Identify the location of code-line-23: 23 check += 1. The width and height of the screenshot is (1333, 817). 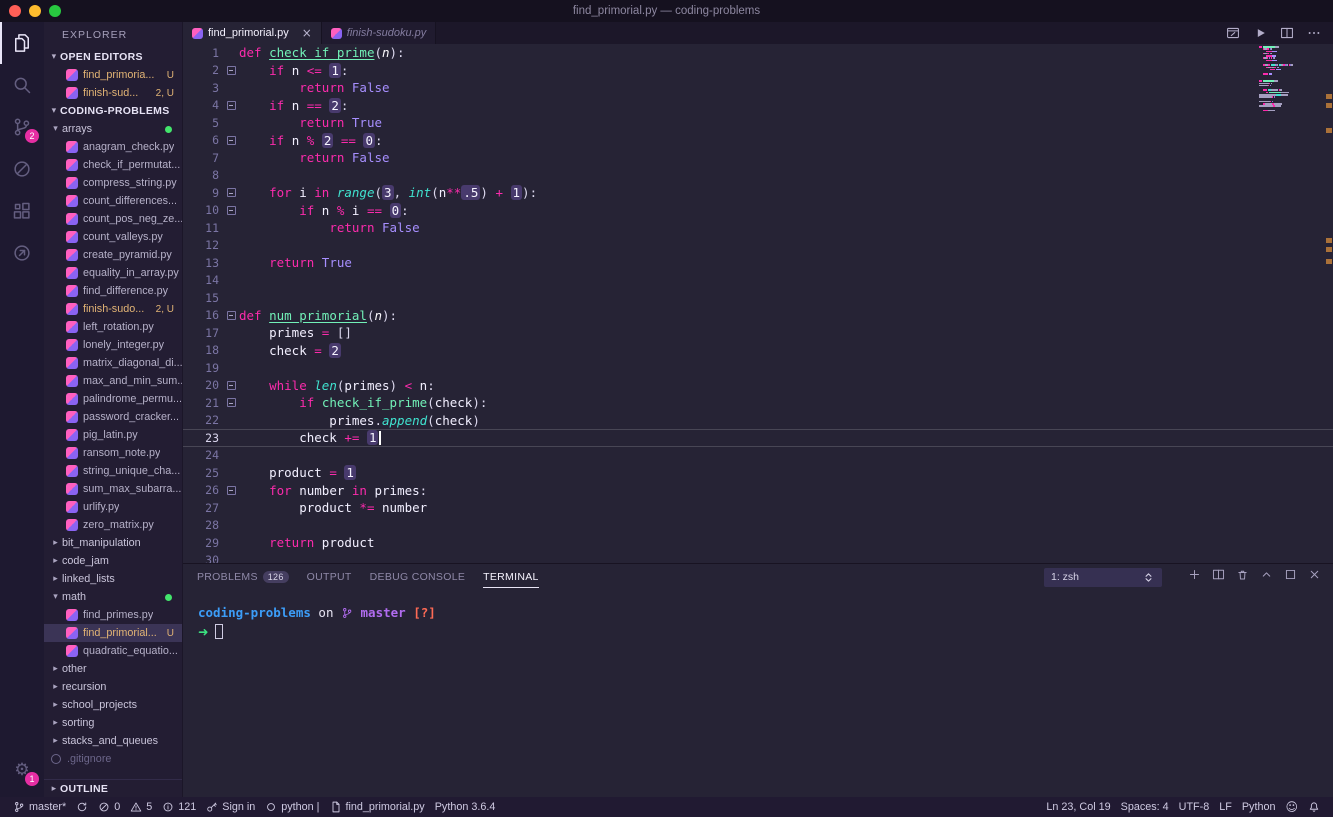
(758, 438).